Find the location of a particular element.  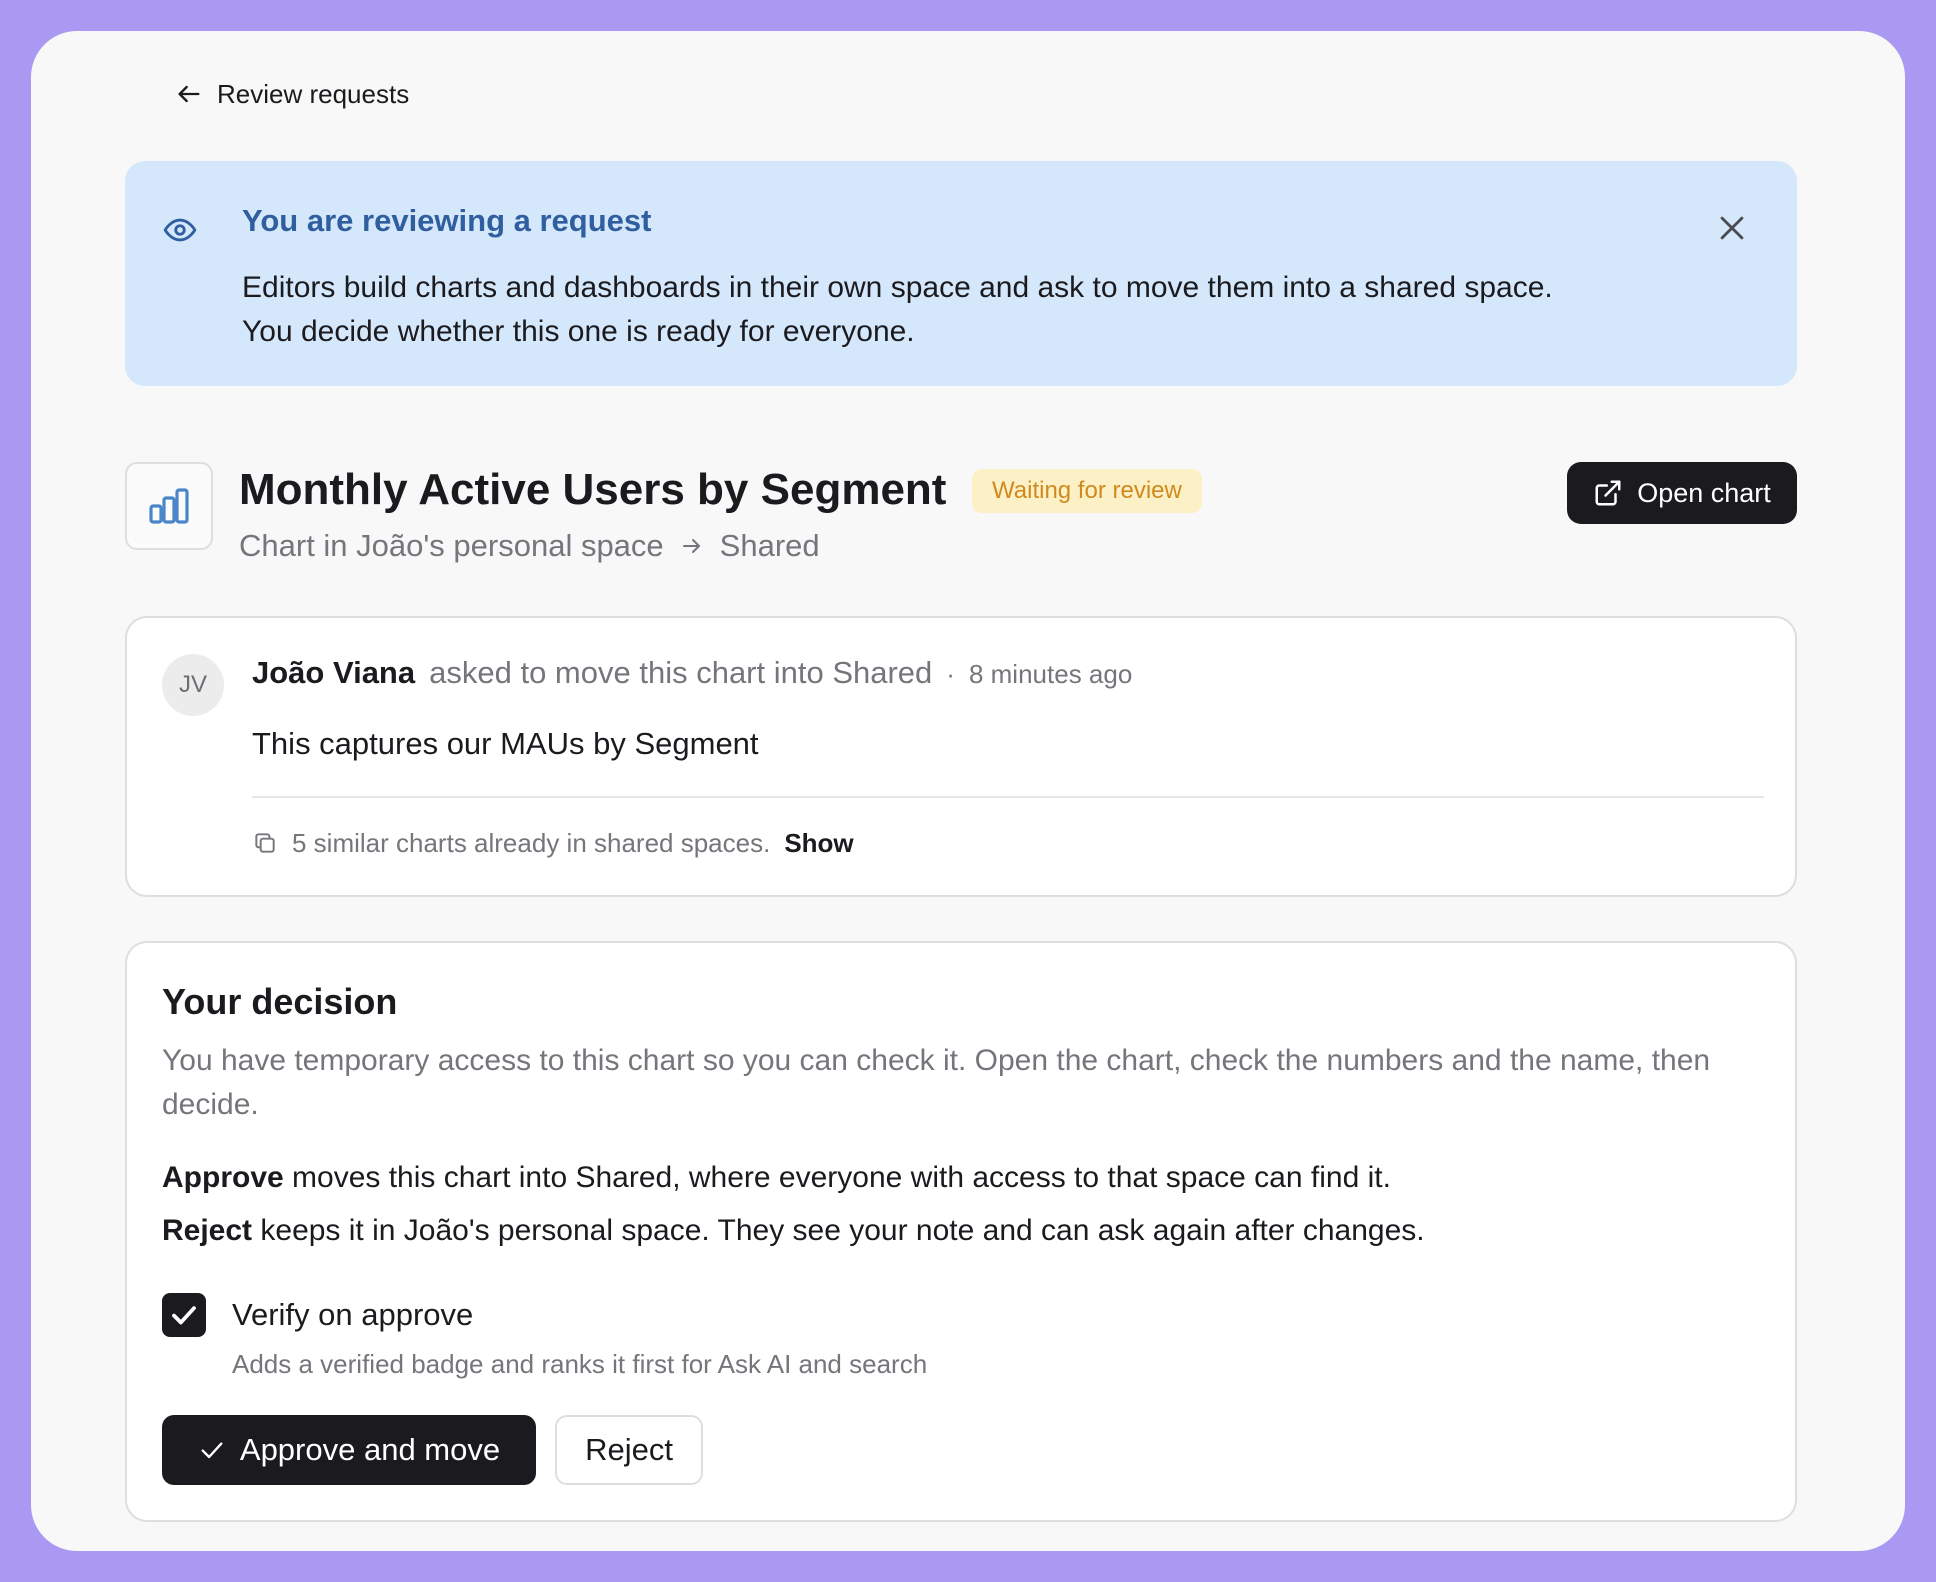

copy-icon is located at coordinates (265, 843).